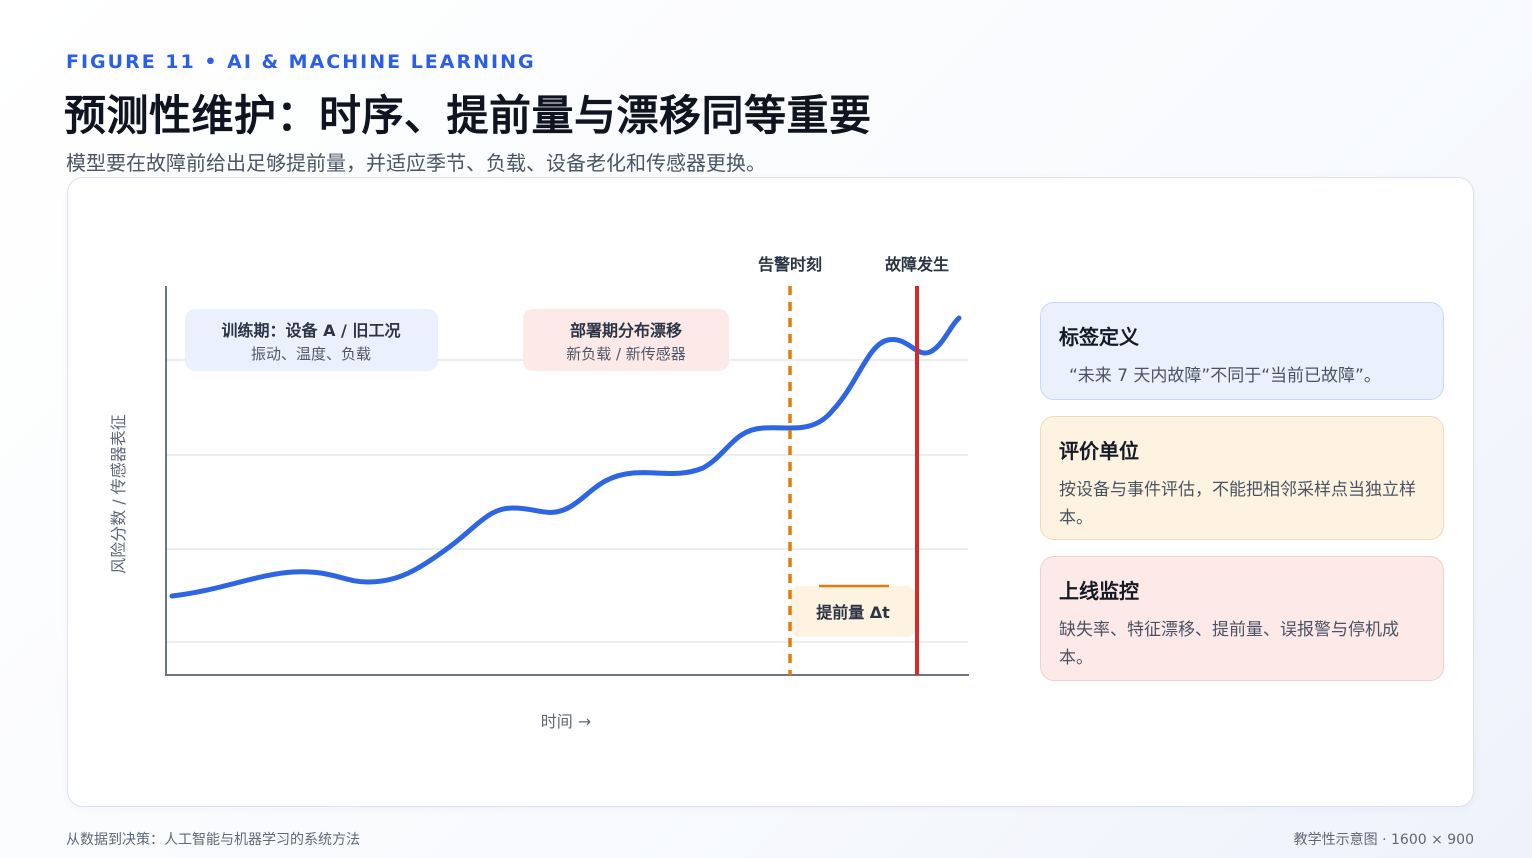  What do you see at coordinates (1383, 840) in the screenshot?
I see `footer-figure-note: 教学性示意图 · 1600 × 900` at bounding box center [1383, 840].